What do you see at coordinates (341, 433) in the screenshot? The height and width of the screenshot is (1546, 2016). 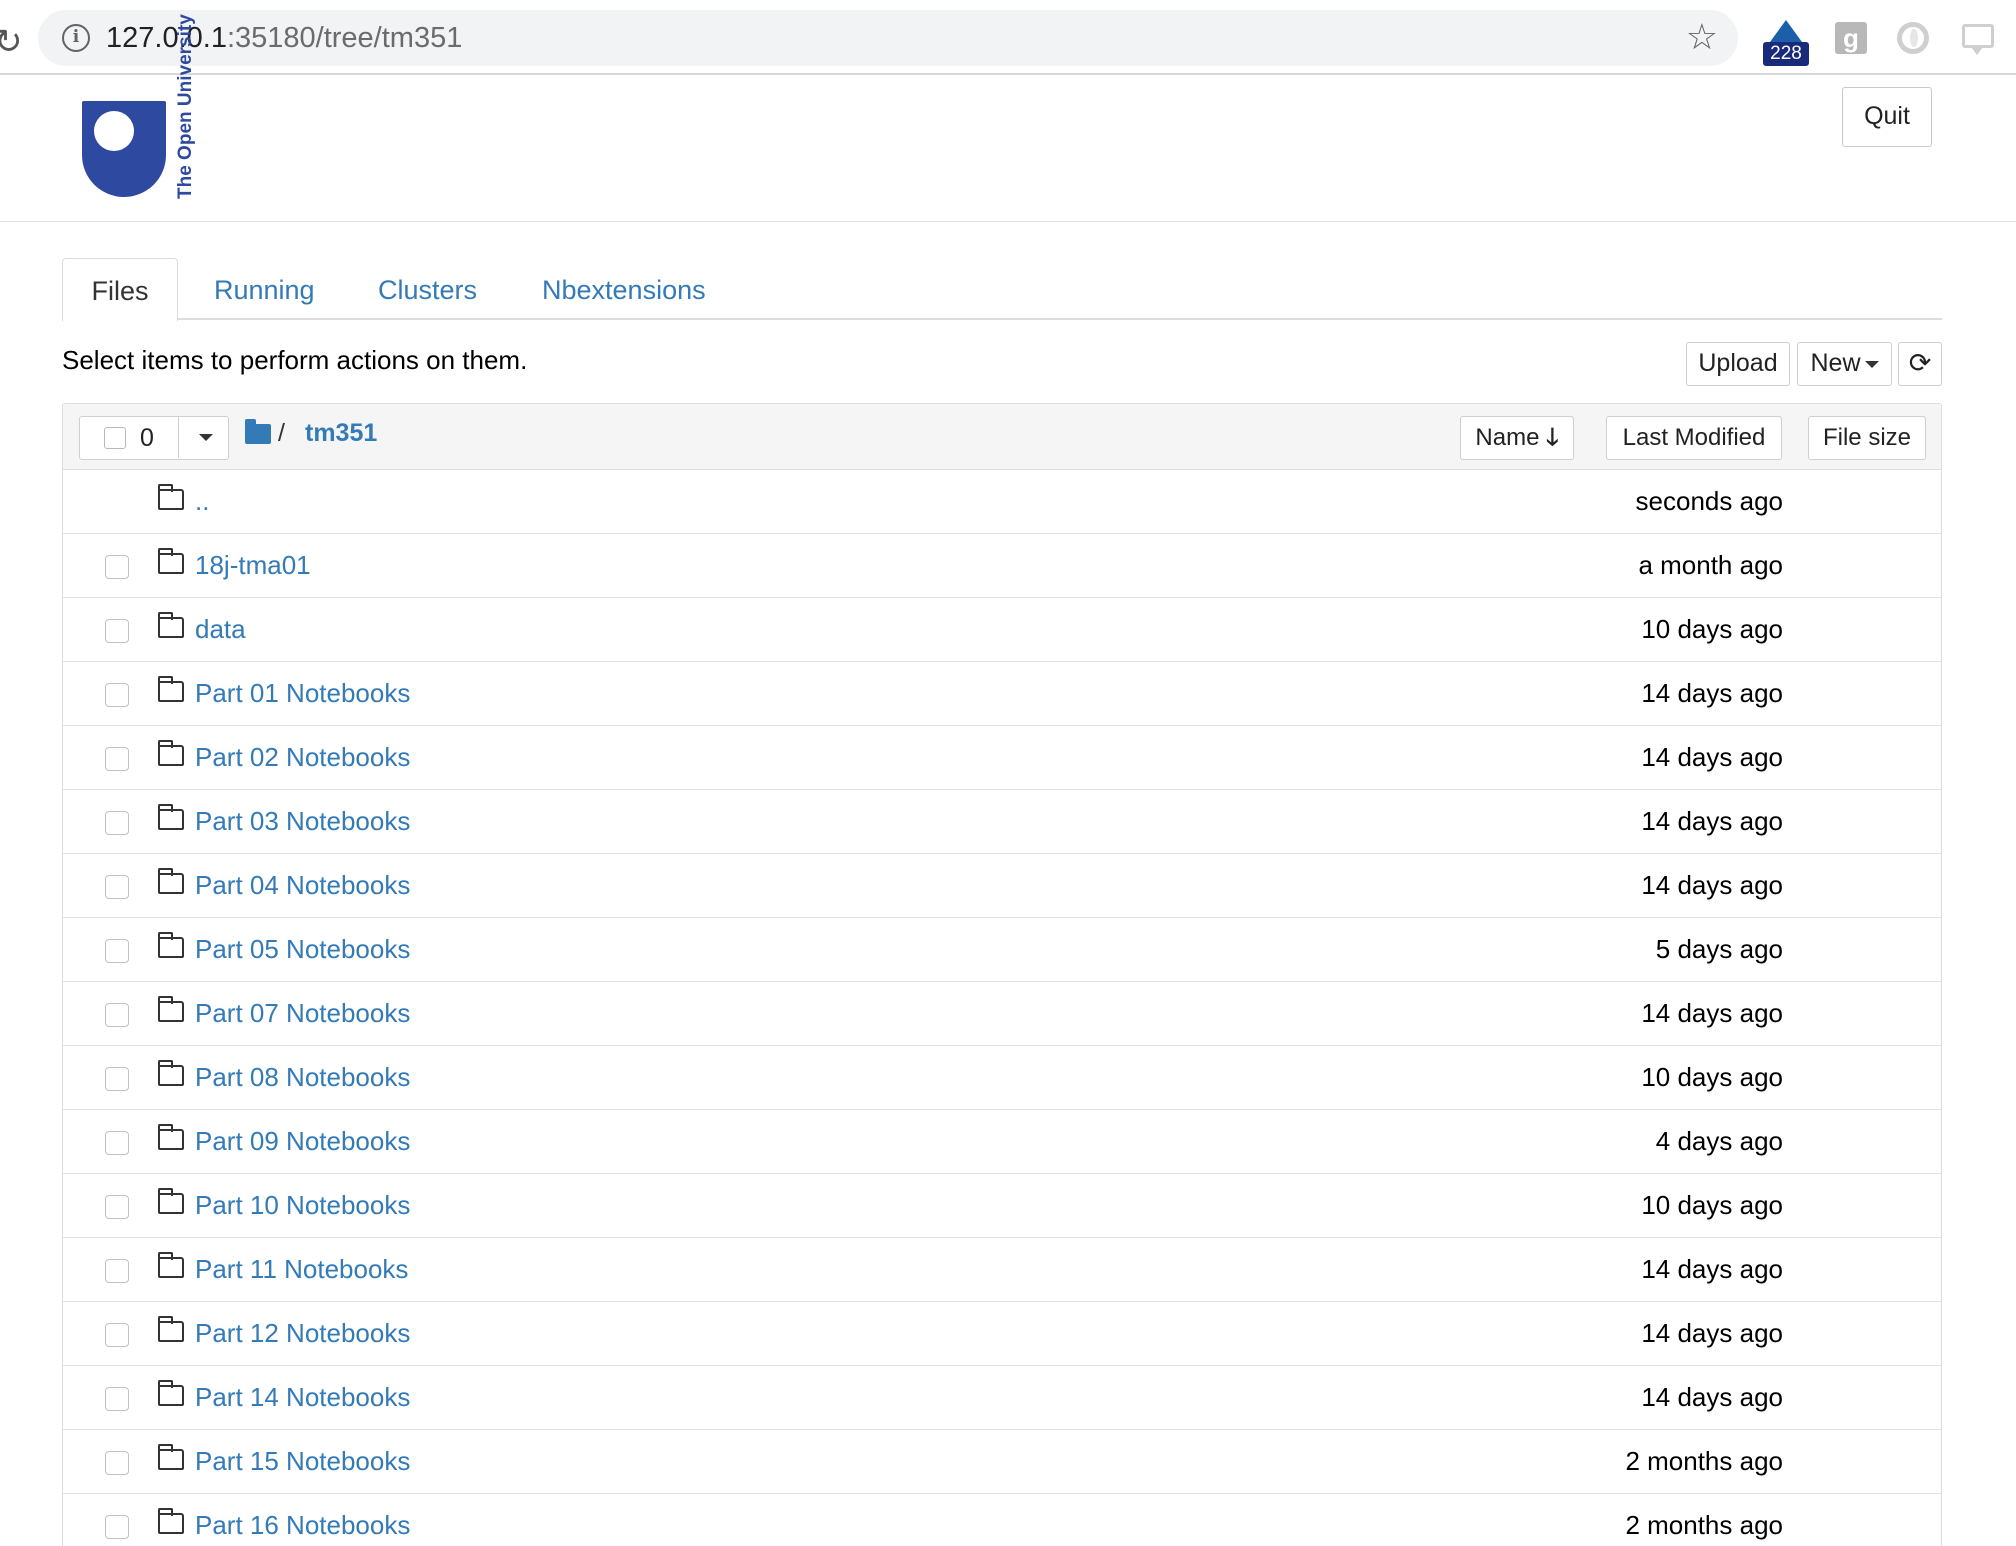 I see `breadcrumb-current-dir: tm351` at bounding box center [341, 433].